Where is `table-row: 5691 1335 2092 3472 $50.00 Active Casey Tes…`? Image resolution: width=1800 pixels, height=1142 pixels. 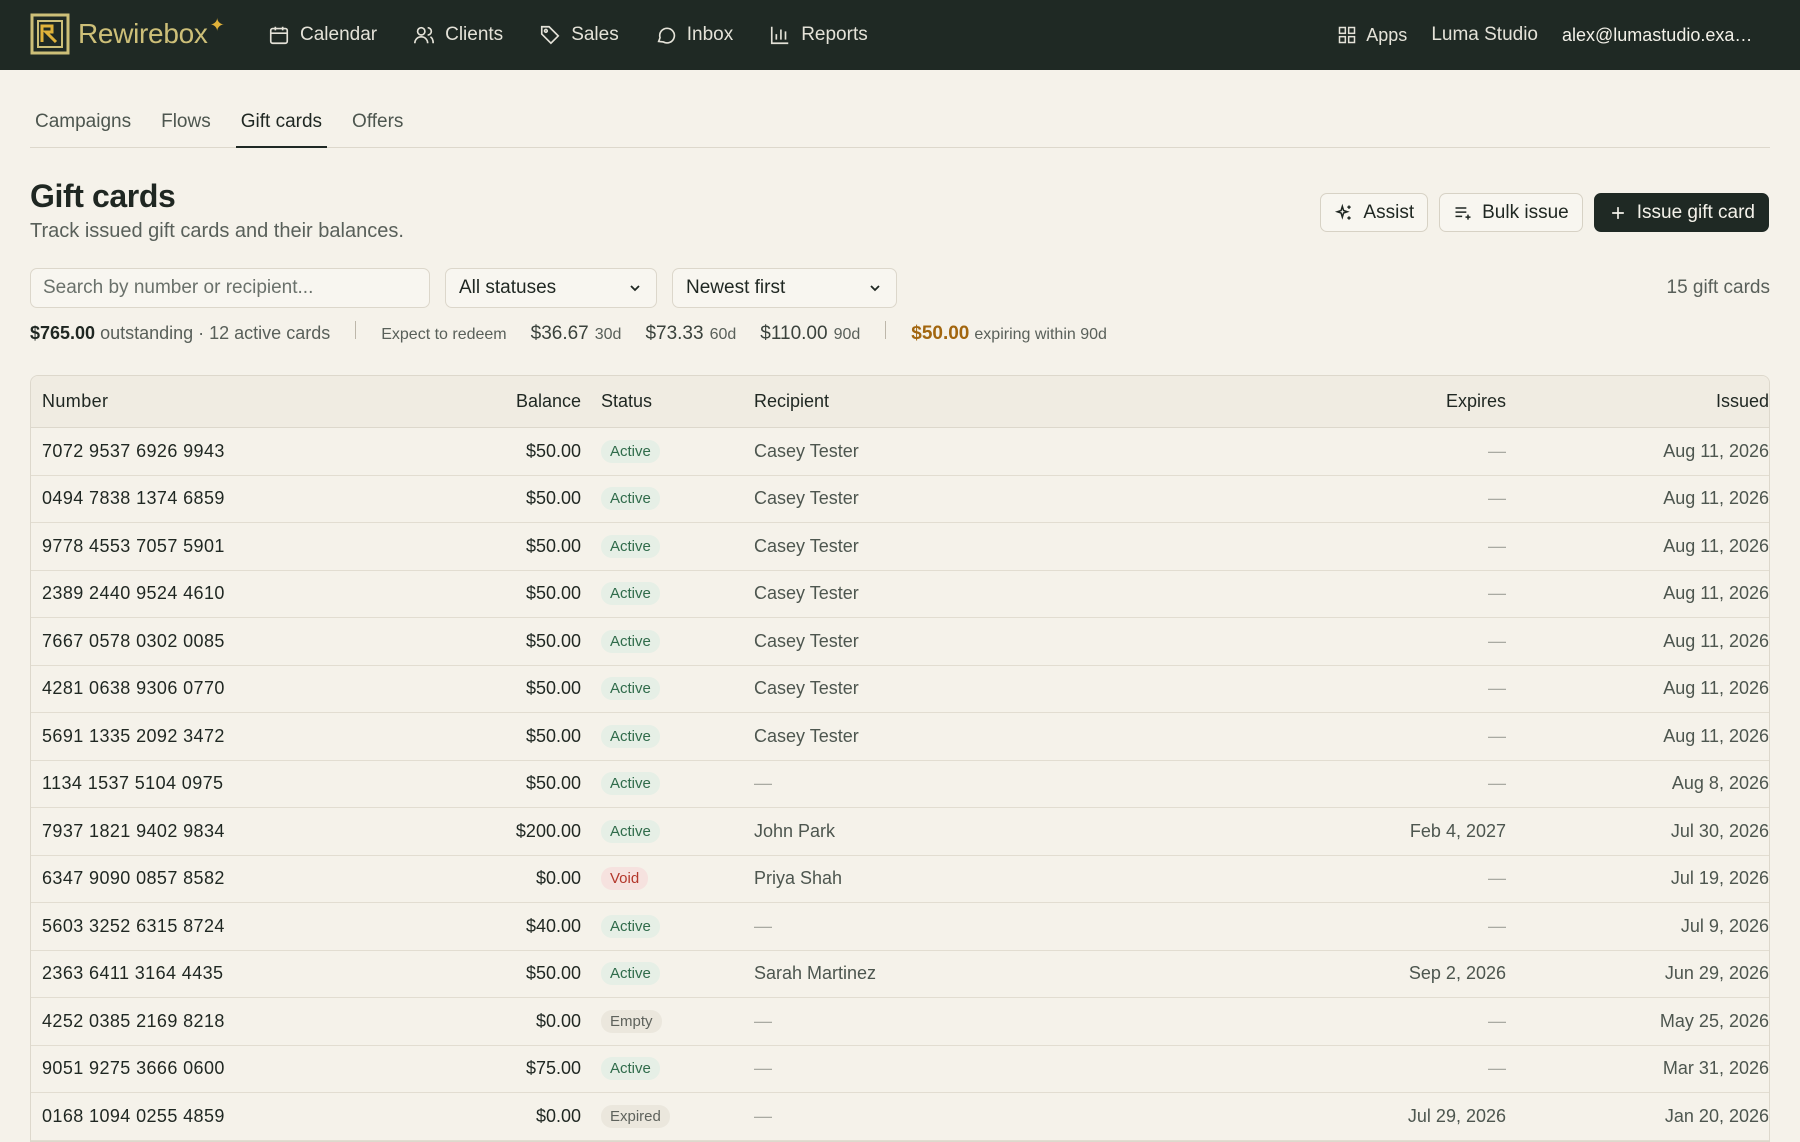 table-row: 5691 1335 2092 3472 $50.00 Active Casey Tes… is located at coordinates (900, 737).